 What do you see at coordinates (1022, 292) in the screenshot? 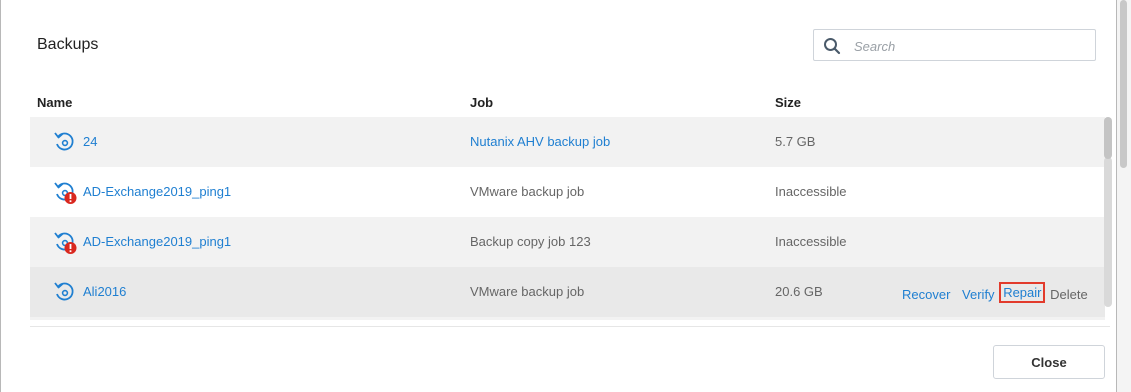
I see `repair-link: Repair` at bounding box center [1022, 292].